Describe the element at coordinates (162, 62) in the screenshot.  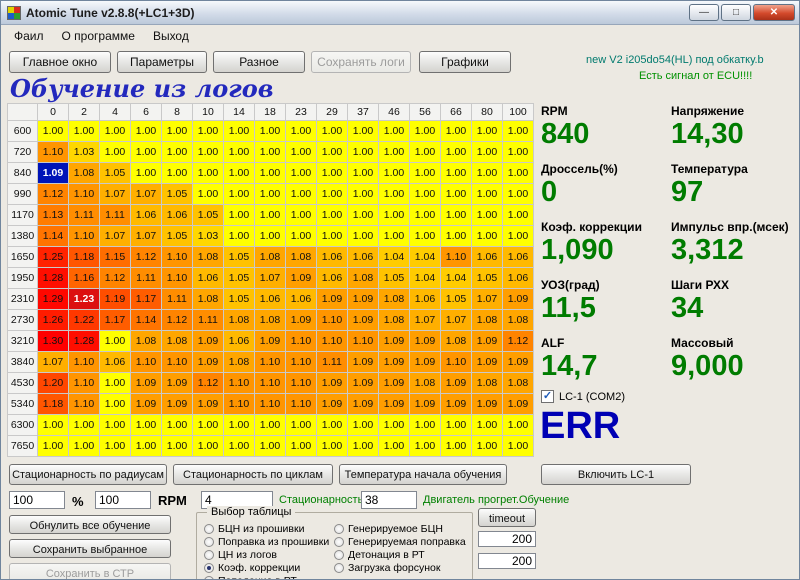
I see `toolbar-parameters-button: Параметры` at that location.